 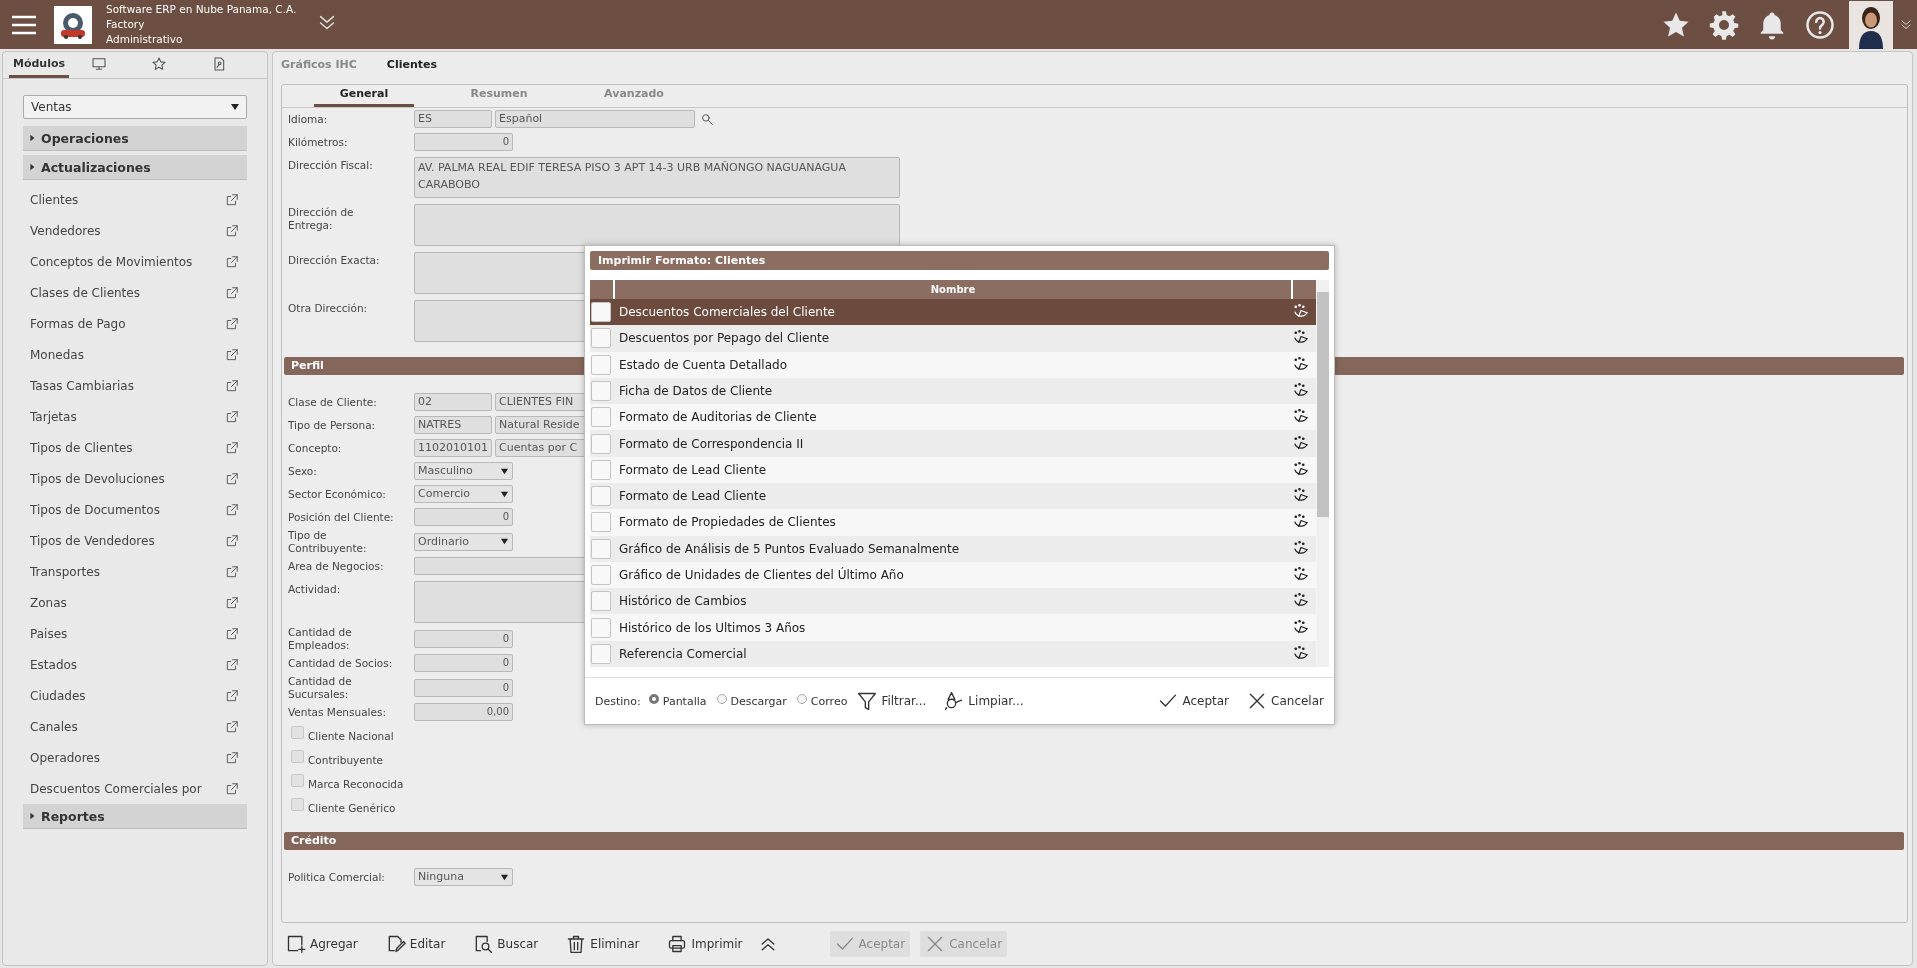 I want to click on format-name: Formato de Correspondencia II, so click(x=712, y=443).